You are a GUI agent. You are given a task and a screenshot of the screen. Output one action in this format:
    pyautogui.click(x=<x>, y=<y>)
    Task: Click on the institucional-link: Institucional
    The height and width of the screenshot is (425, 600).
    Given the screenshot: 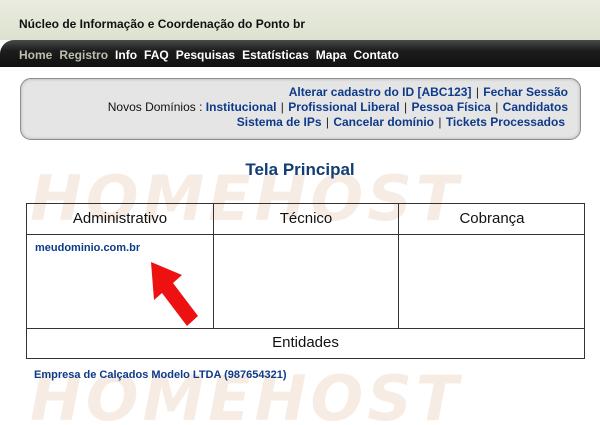 What is the action you would take?
    pyautogui.click(x=241, y=107)
    